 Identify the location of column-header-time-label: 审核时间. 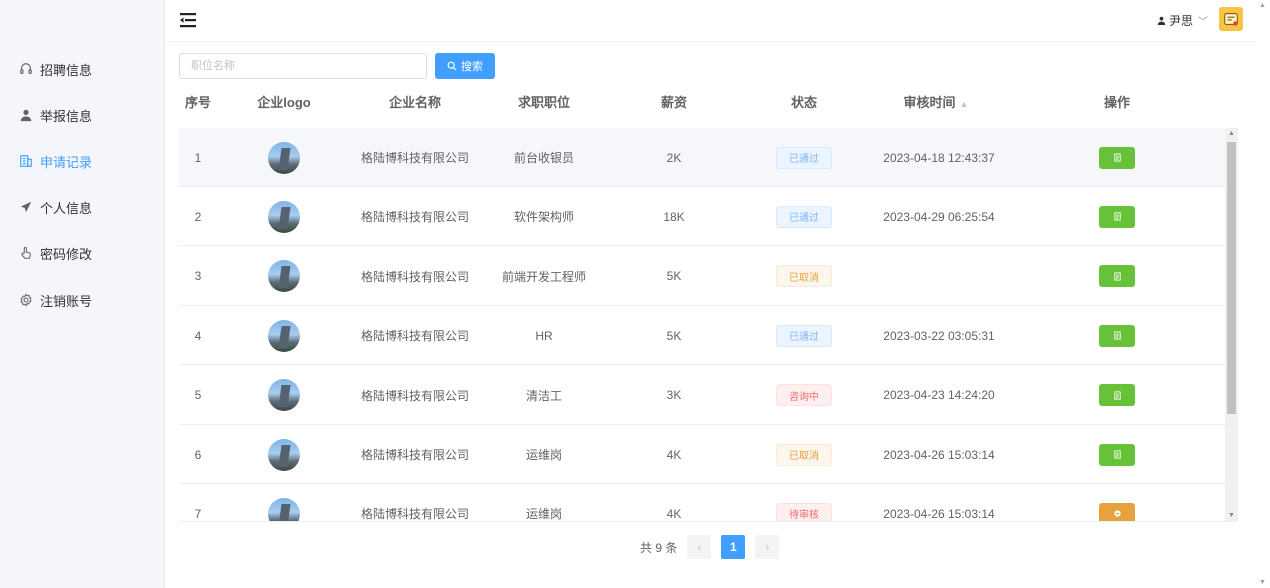
(929, 102).